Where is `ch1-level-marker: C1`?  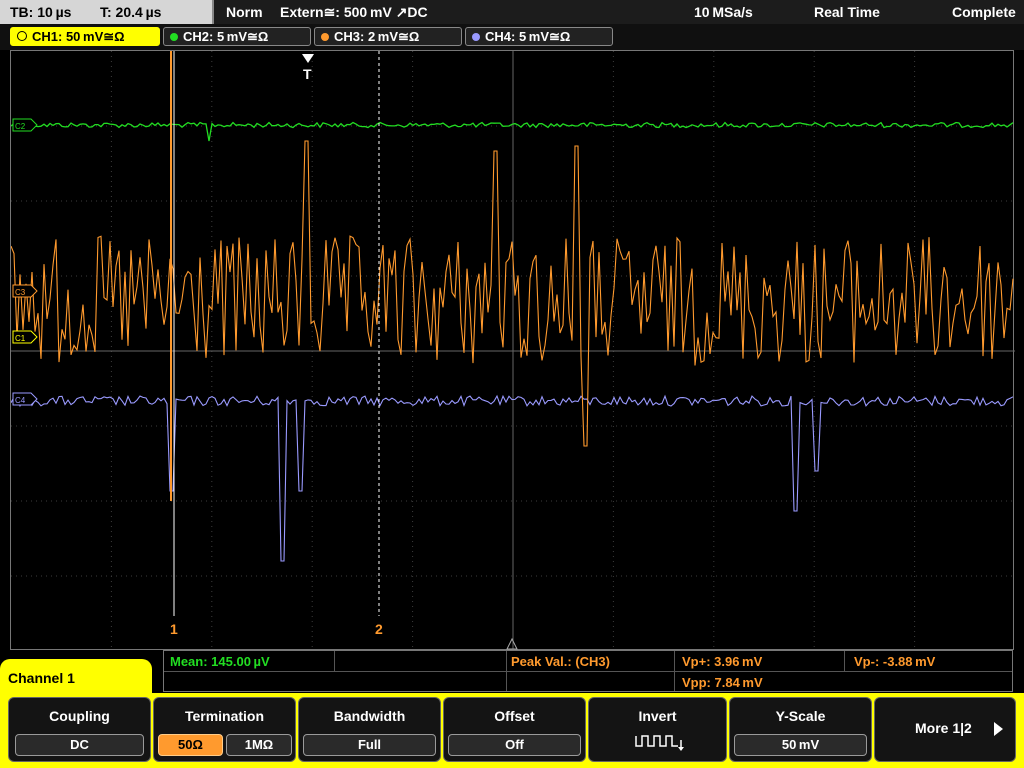
ch1-level-marker: C1 is located at coordinates (25, 337).